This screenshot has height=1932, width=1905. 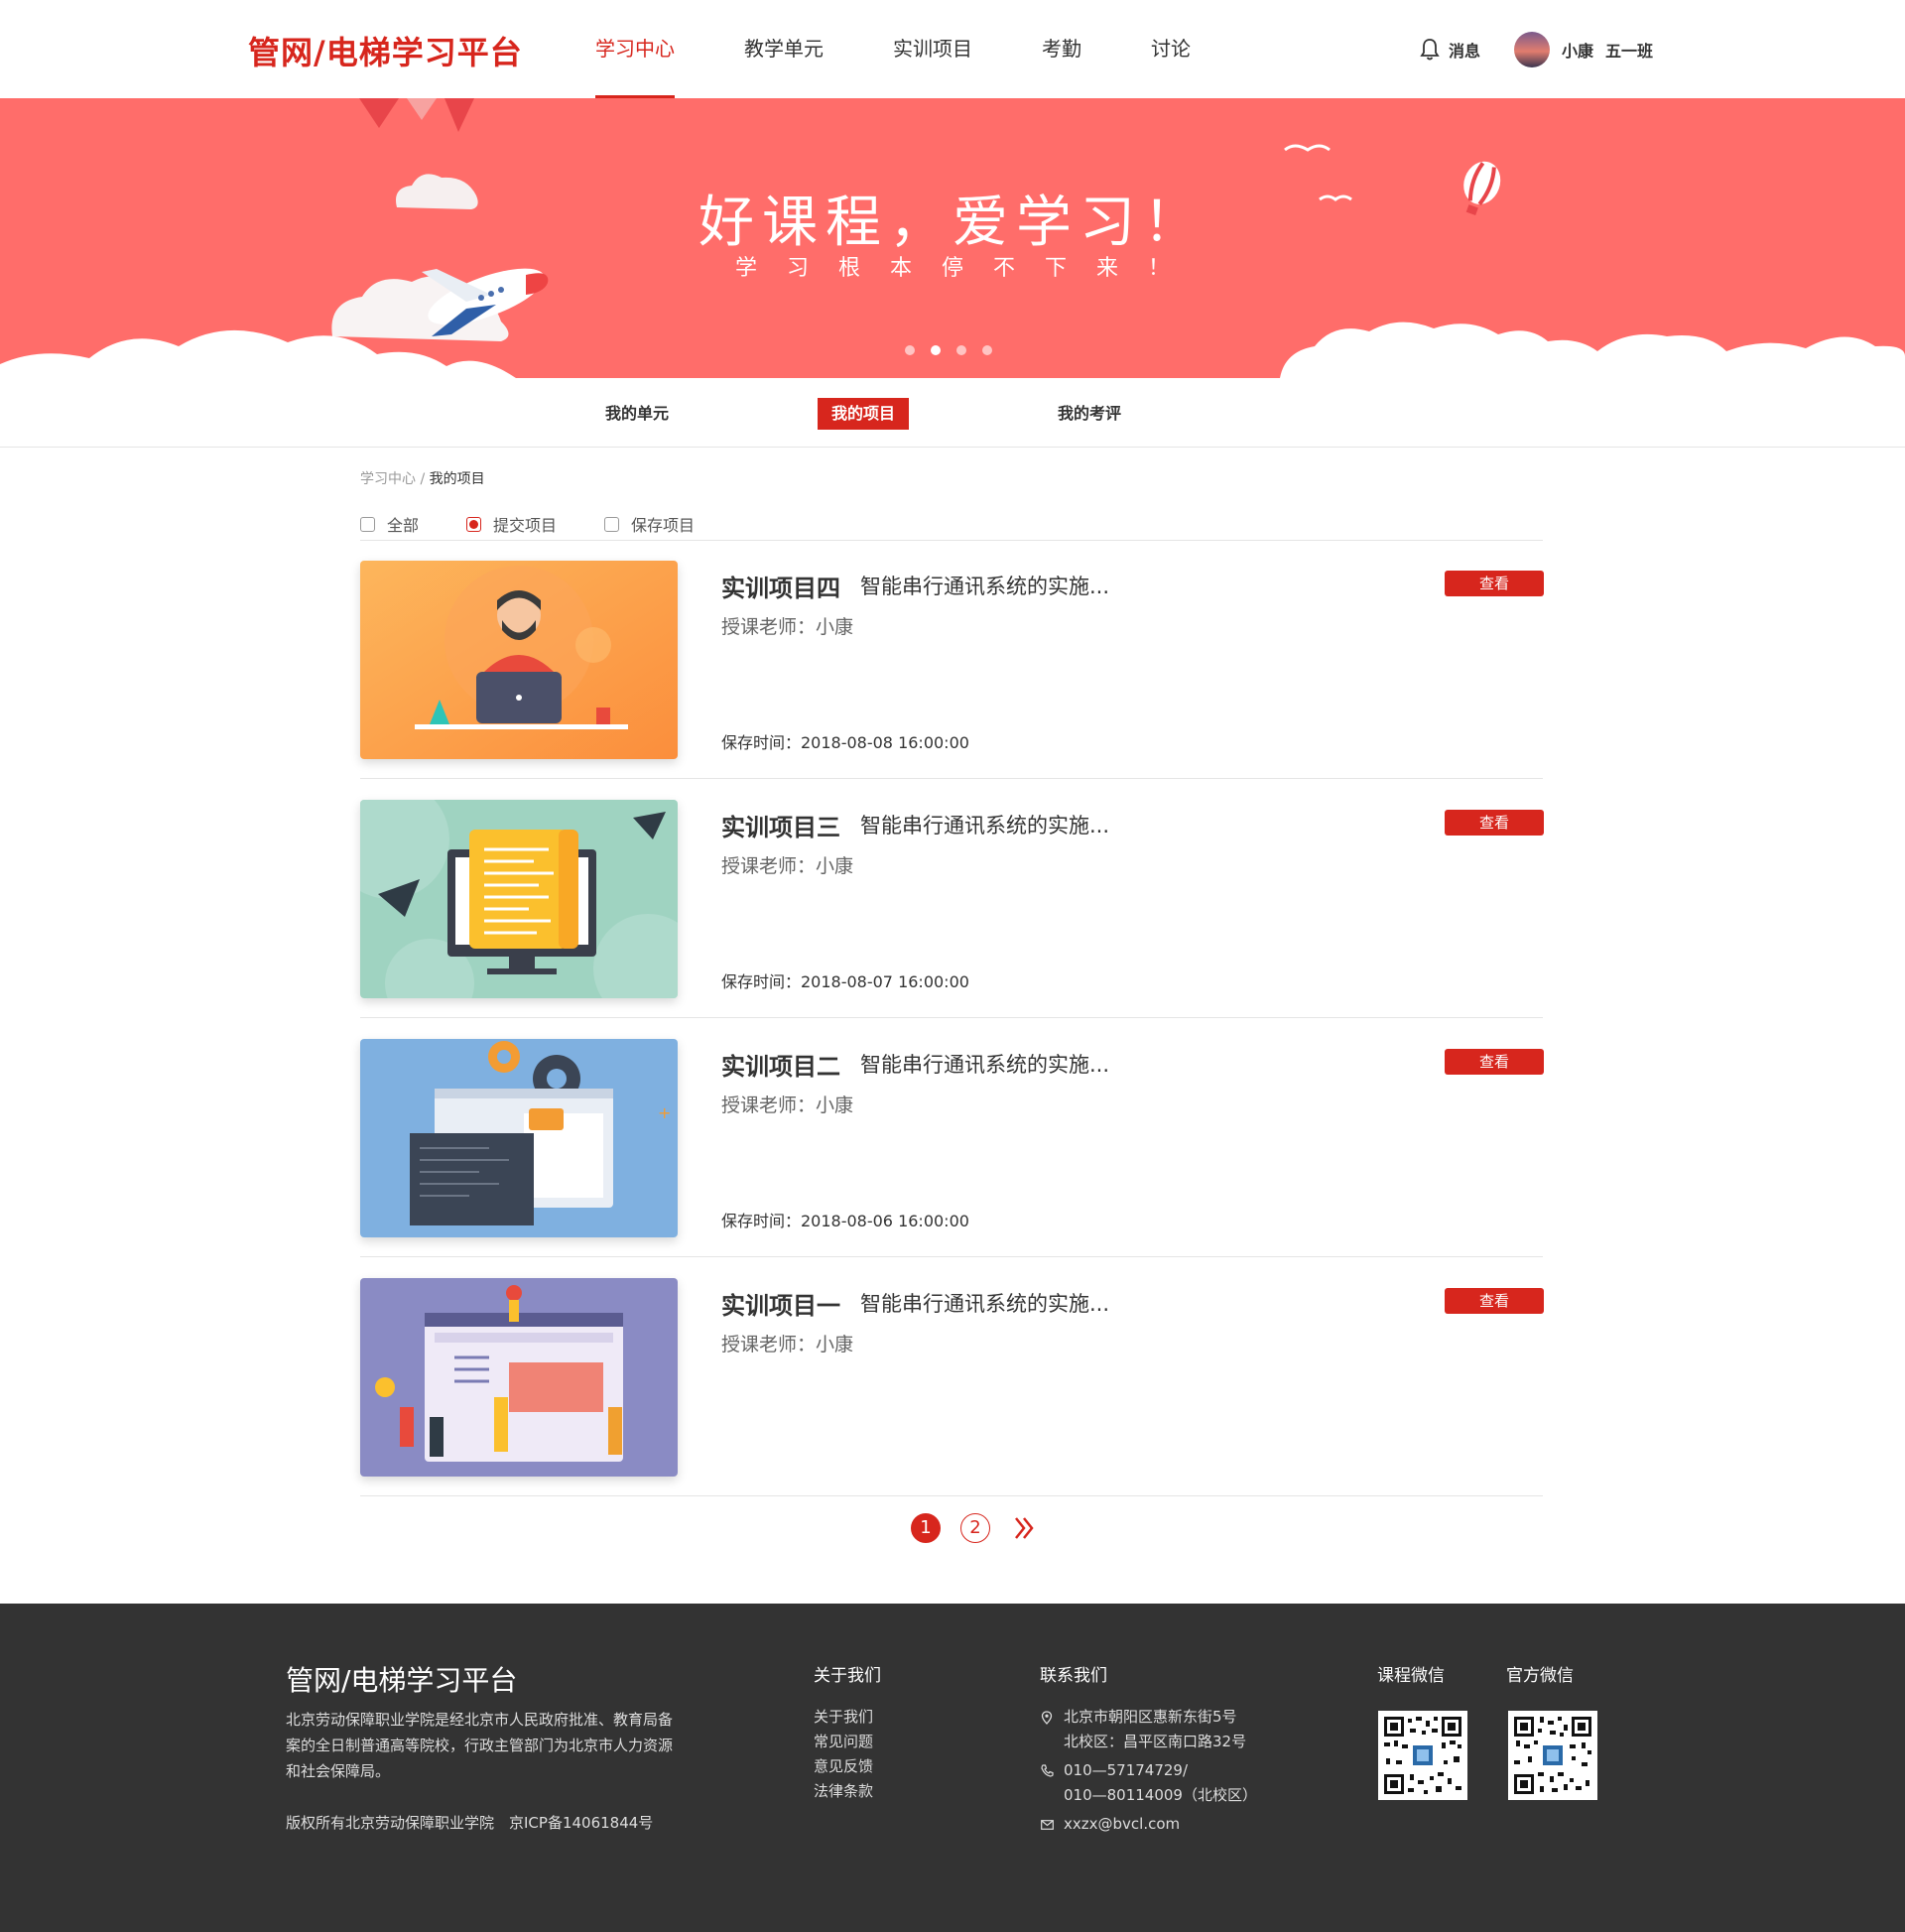 I want to click on footer-copyright: 版权所有北京劳动保障职业学院 京ICP备14061844号, so click(x=470, y=1823).